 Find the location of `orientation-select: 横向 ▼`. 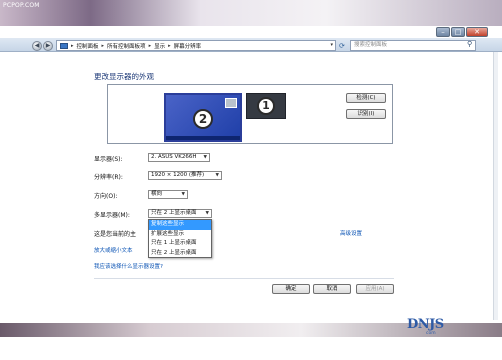

orientation-select: 横向 ▼ is located at coordinates (168, 194).